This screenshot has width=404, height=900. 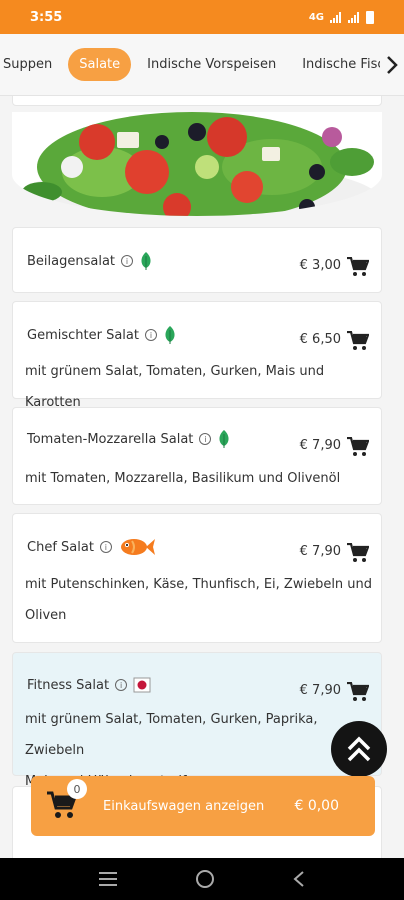 What do you see at coordinates (320, 339) in the screenshot?
I see `item-price: € 6,50` at bounding box center [320, 339].